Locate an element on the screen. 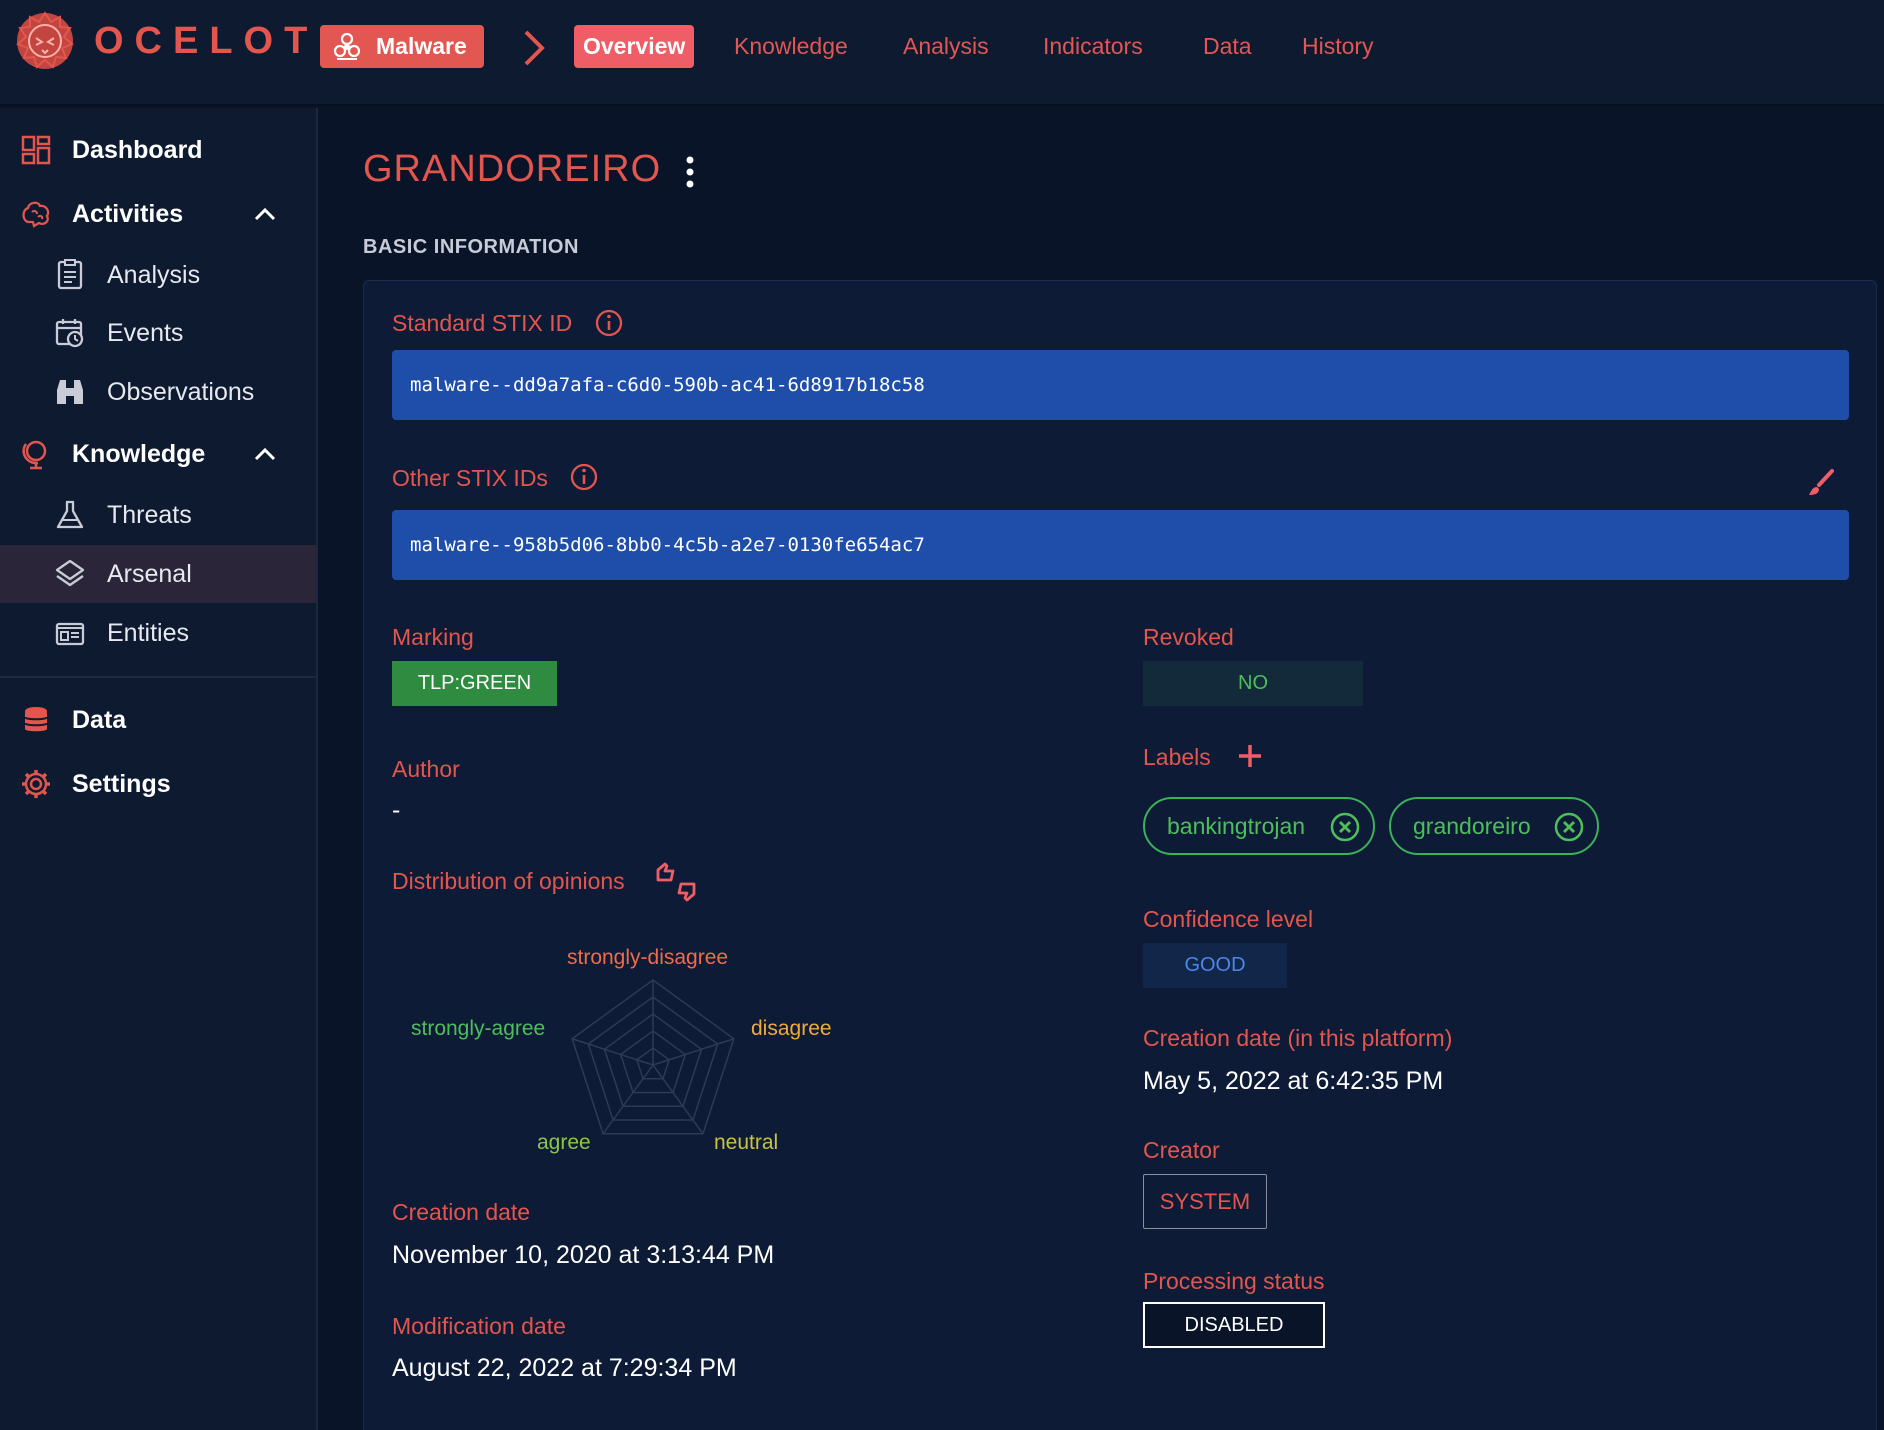 Image resolution: width=1884 pixels, height=1430 pixels. sidebar-item-label: Arsenal is located at coordinates (149, 573).